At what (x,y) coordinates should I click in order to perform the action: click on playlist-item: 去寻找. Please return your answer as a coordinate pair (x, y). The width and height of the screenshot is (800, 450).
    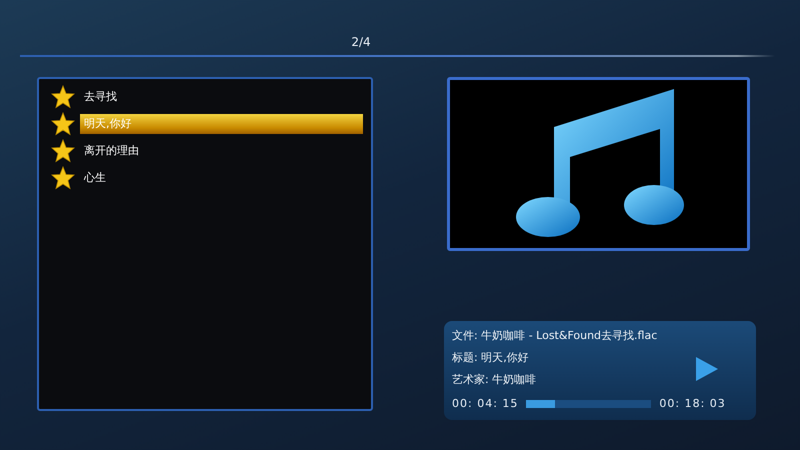
    Looking at the image, I should click on (221, 97).